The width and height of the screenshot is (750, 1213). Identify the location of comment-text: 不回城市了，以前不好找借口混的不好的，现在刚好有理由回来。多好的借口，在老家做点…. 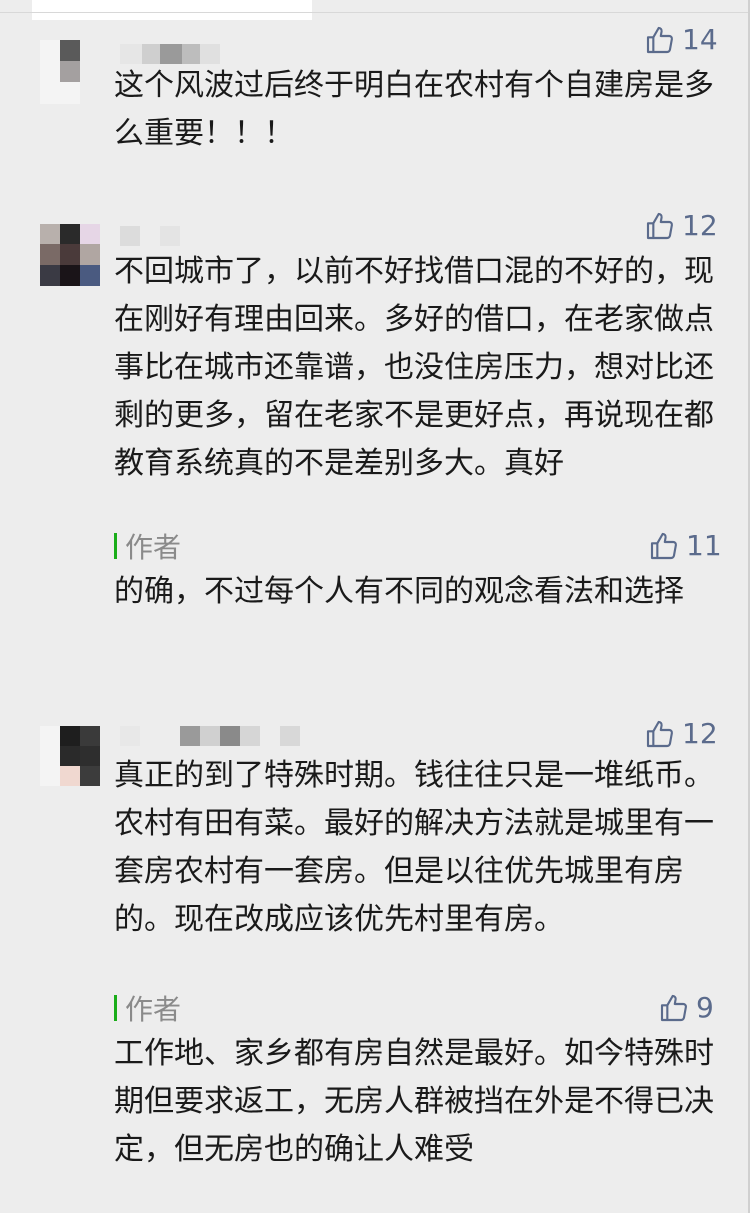
(414, 367).